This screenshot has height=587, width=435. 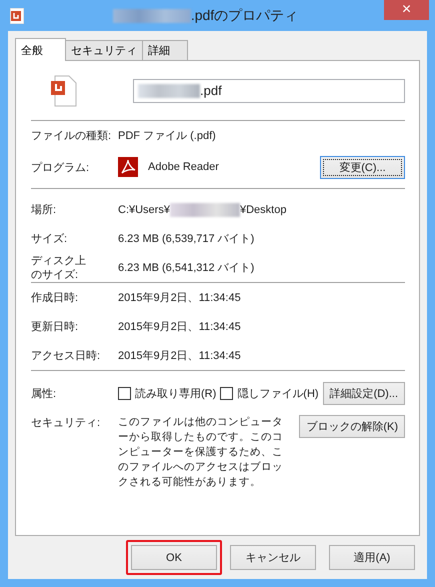 I want to click on tab: 詳細, so click(x=165, y=50).